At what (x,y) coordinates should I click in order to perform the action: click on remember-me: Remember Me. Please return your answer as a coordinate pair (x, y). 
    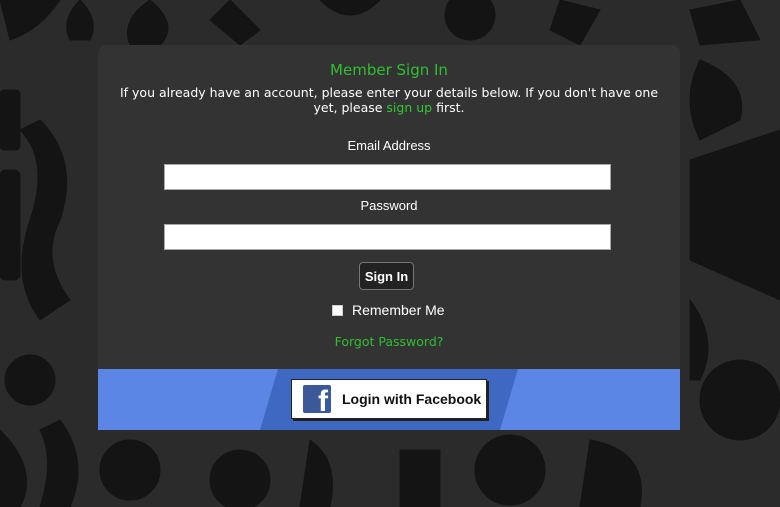
    Looking at the image, I should click on (388, 310).